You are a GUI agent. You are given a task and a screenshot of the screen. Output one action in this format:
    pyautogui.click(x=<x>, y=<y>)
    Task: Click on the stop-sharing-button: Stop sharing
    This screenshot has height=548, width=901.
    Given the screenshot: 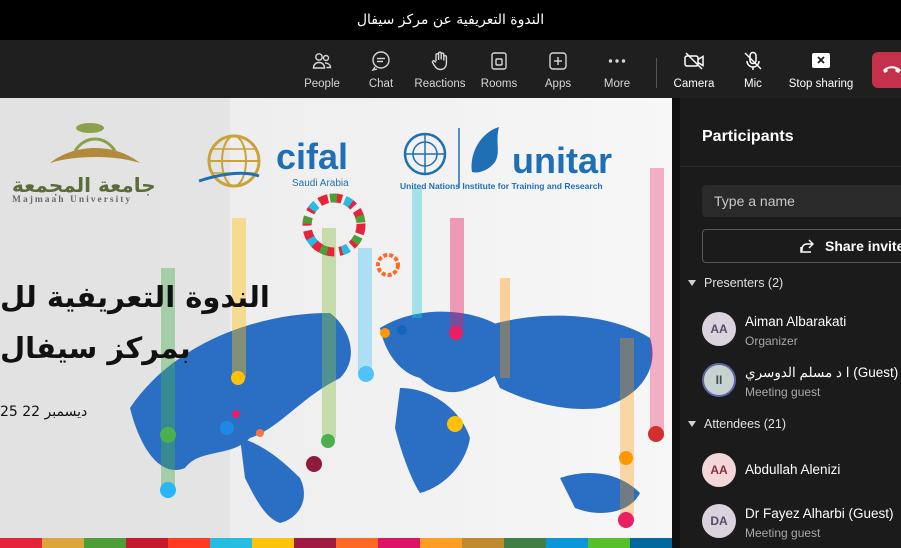 What is the action you would take?
    pyautogui.click(x=821, y=72)
    